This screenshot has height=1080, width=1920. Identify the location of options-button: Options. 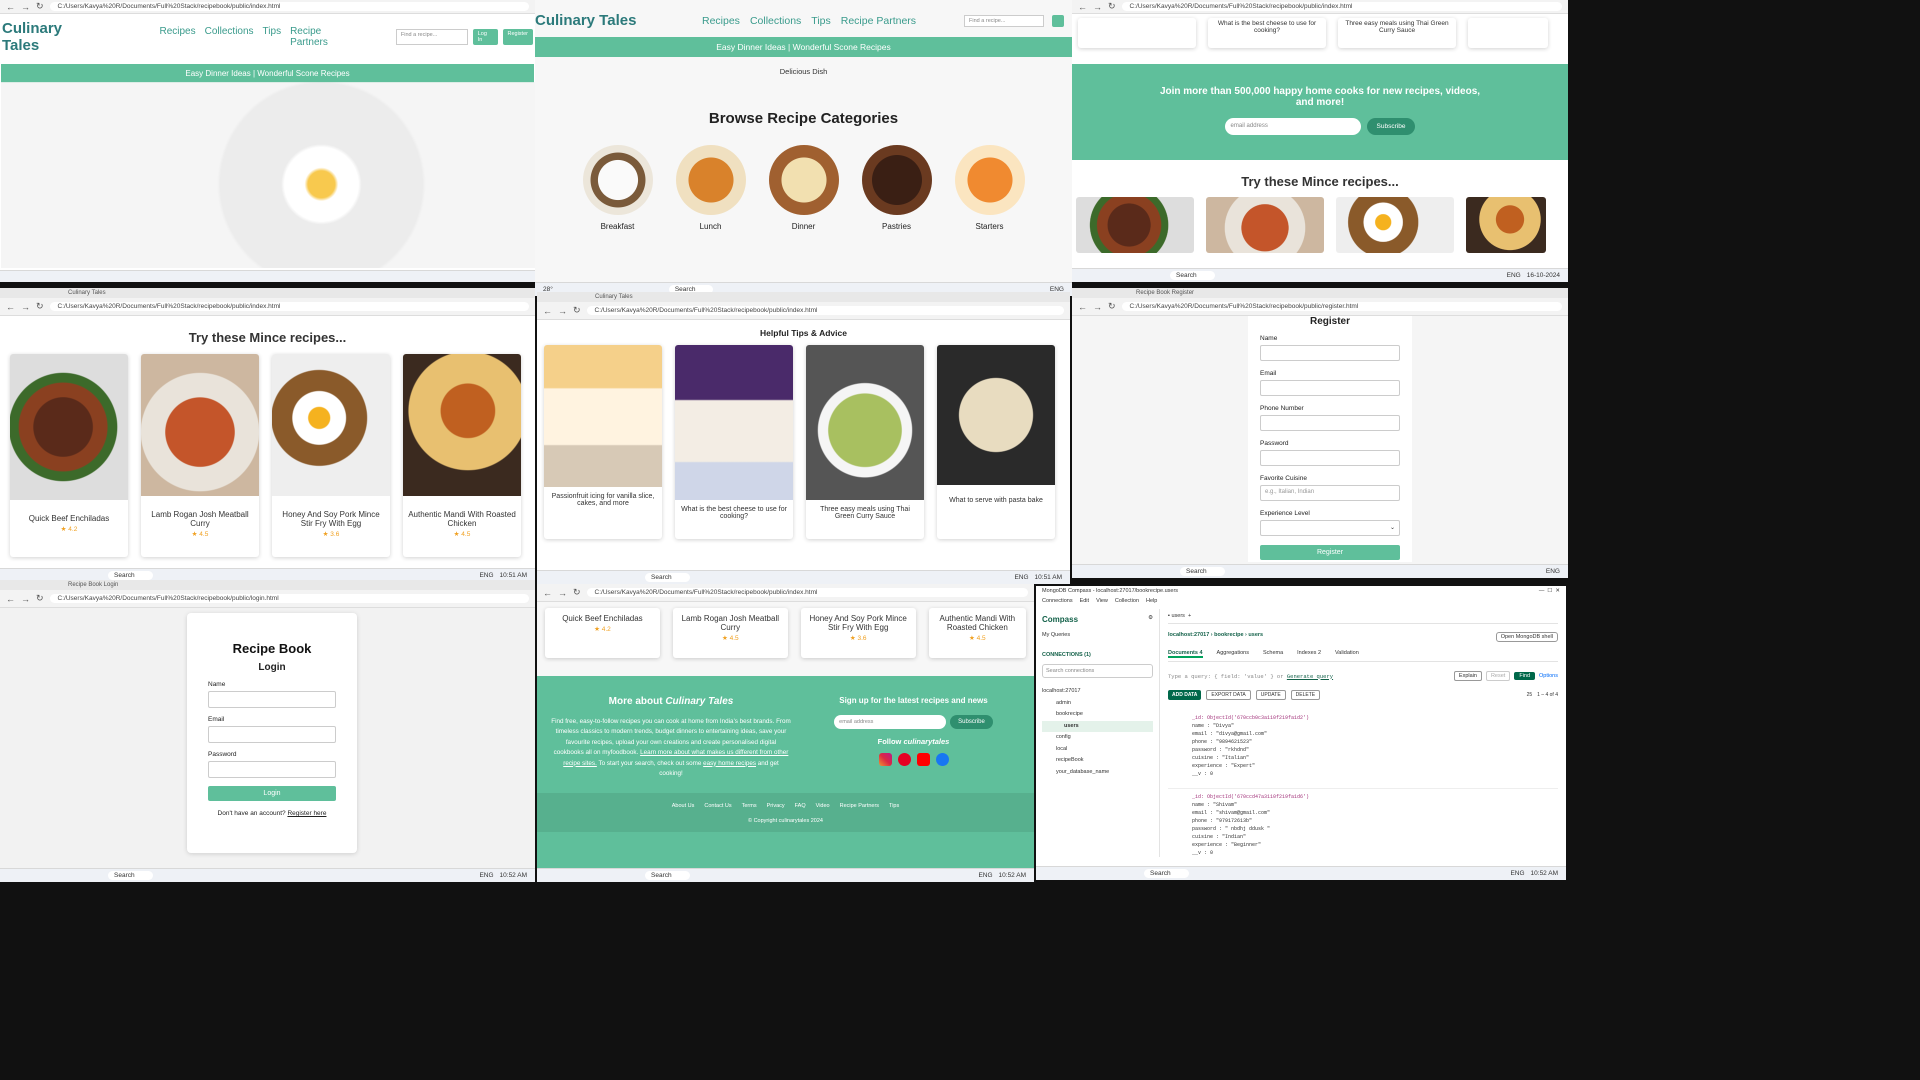
(1548, 676).